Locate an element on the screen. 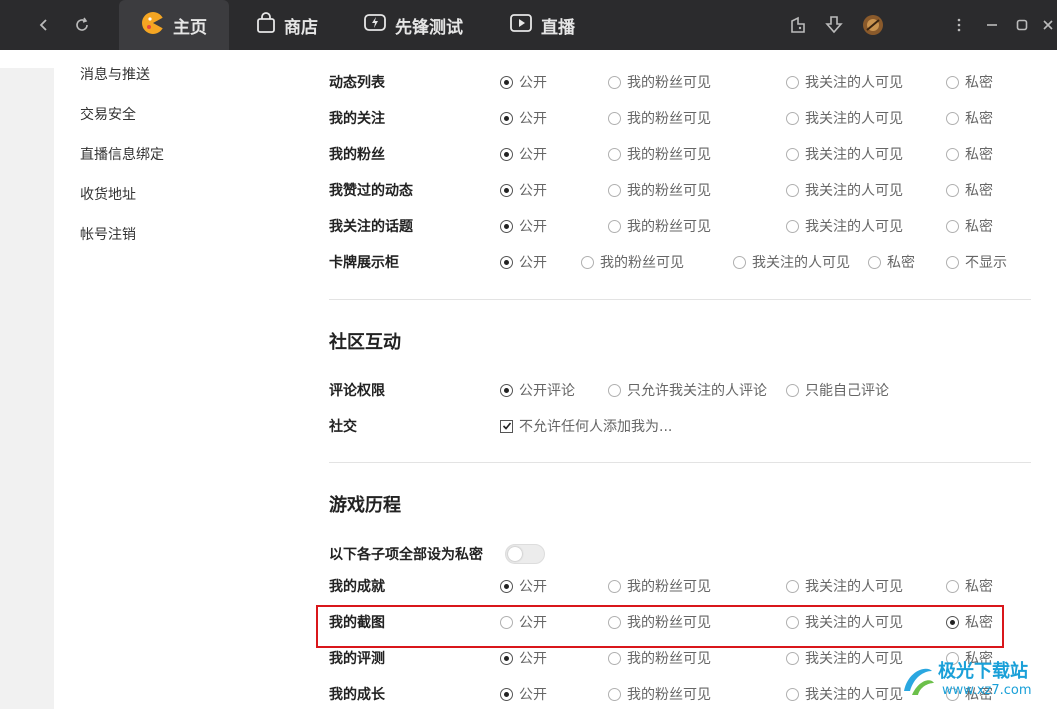  radio-self-only-comment: 只能自己评论 is located at coordinates (837, 390).